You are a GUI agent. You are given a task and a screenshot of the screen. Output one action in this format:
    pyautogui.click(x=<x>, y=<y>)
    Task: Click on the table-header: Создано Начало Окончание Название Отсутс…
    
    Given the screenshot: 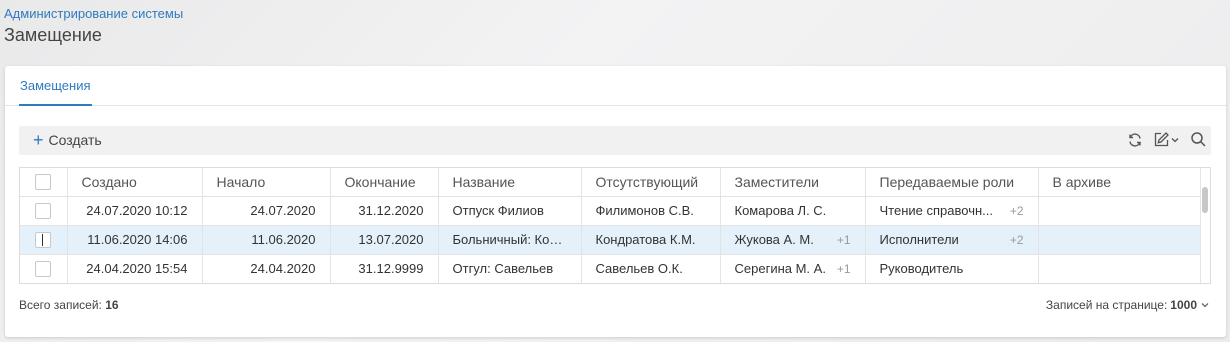 What is the action you would take?
    pyautogui.click(x=610, y=182)
    